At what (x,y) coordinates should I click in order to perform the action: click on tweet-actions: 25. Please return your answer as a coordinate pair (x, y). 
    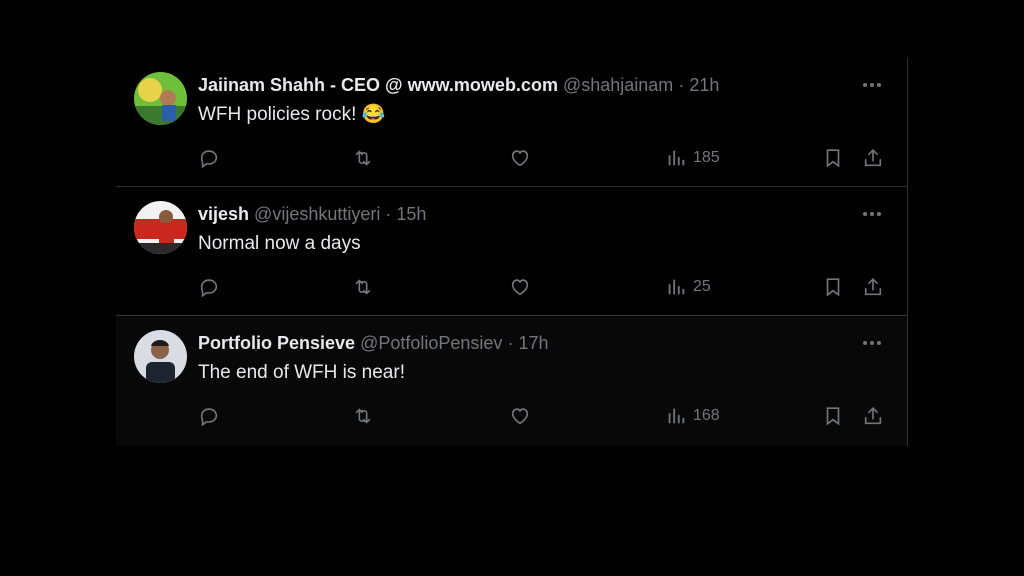
    Looking at the image, I should click on (546, 287).